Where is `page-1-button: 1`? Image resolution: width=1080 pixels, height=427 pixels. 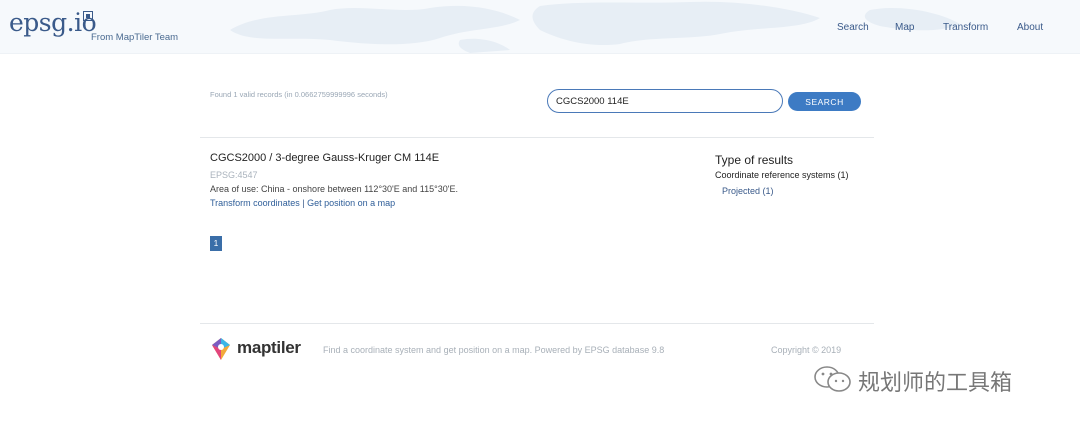
page-1-button: 1 is located at coordinates (216, 243).